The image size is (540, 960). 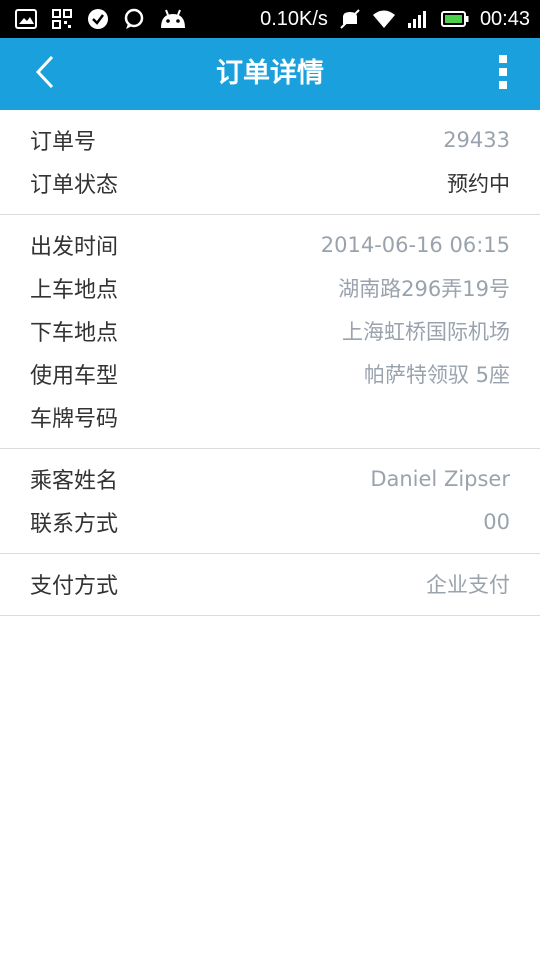 I want to click on status-bar: 0.10K/s 00:43, so click(x=270, y=19).